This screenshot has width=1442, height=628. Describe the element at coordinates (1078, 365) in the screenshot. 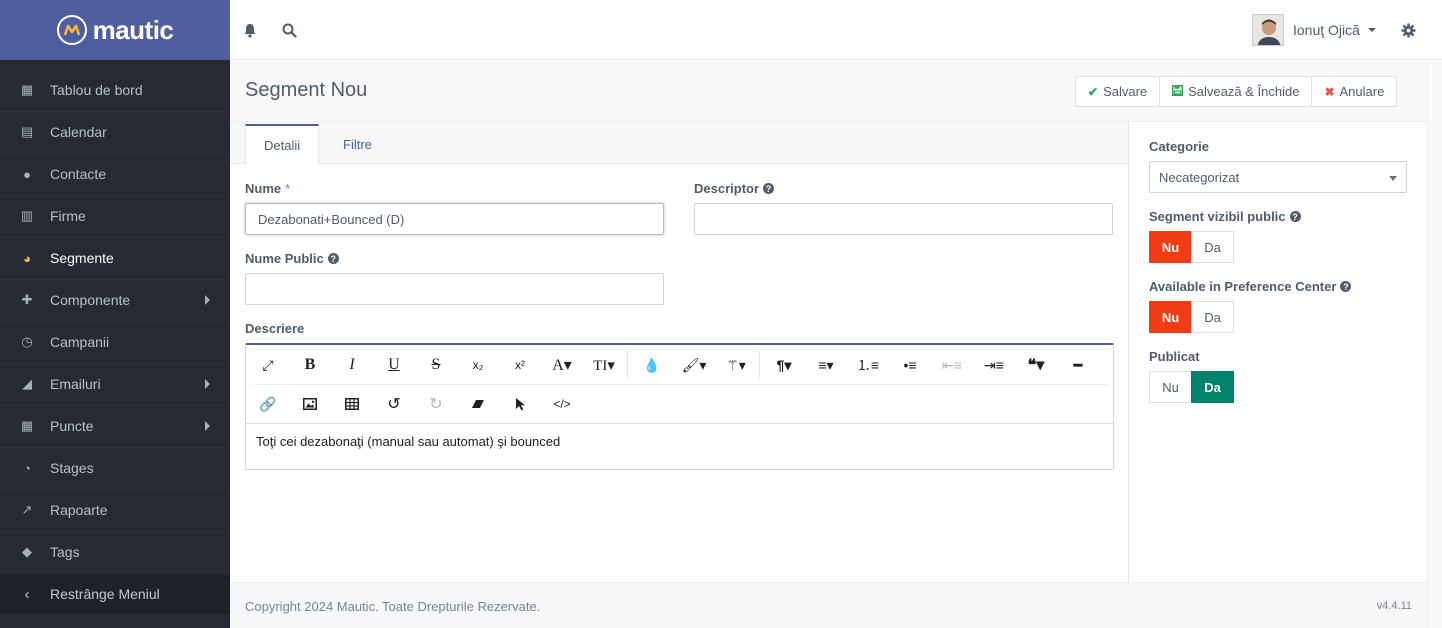

I see `horizontal-rule-icon: ━` at that location.